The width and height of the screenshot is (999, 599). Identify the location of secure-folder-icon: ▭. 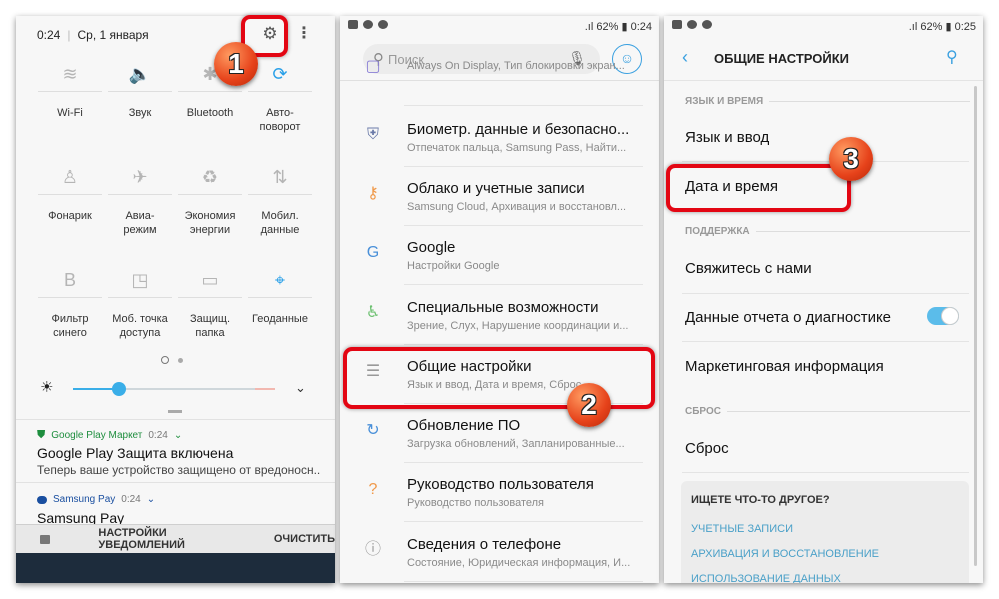
(210, 280).